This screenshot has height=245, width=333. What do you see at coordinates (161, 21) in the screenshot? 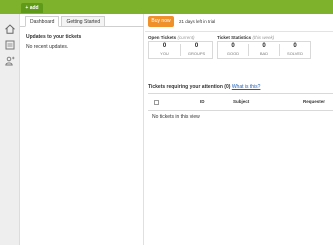
I see `buy-now-button: Buy now` at bounding box center [161, 21].